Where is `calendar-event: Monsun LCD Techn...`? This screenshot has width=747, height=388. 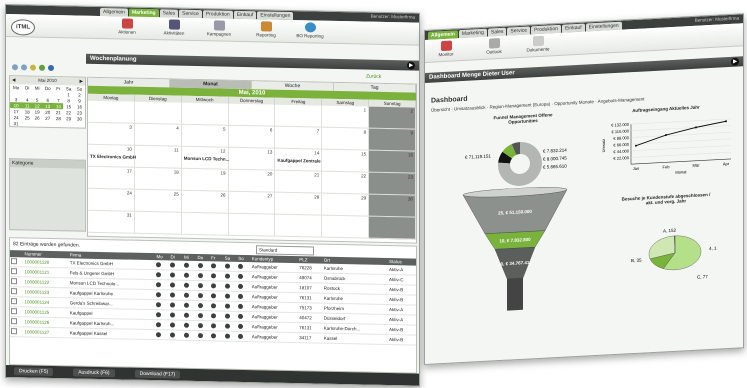 calendar-event: Monsun LCD Techn... is located at coordinates (207, 159).